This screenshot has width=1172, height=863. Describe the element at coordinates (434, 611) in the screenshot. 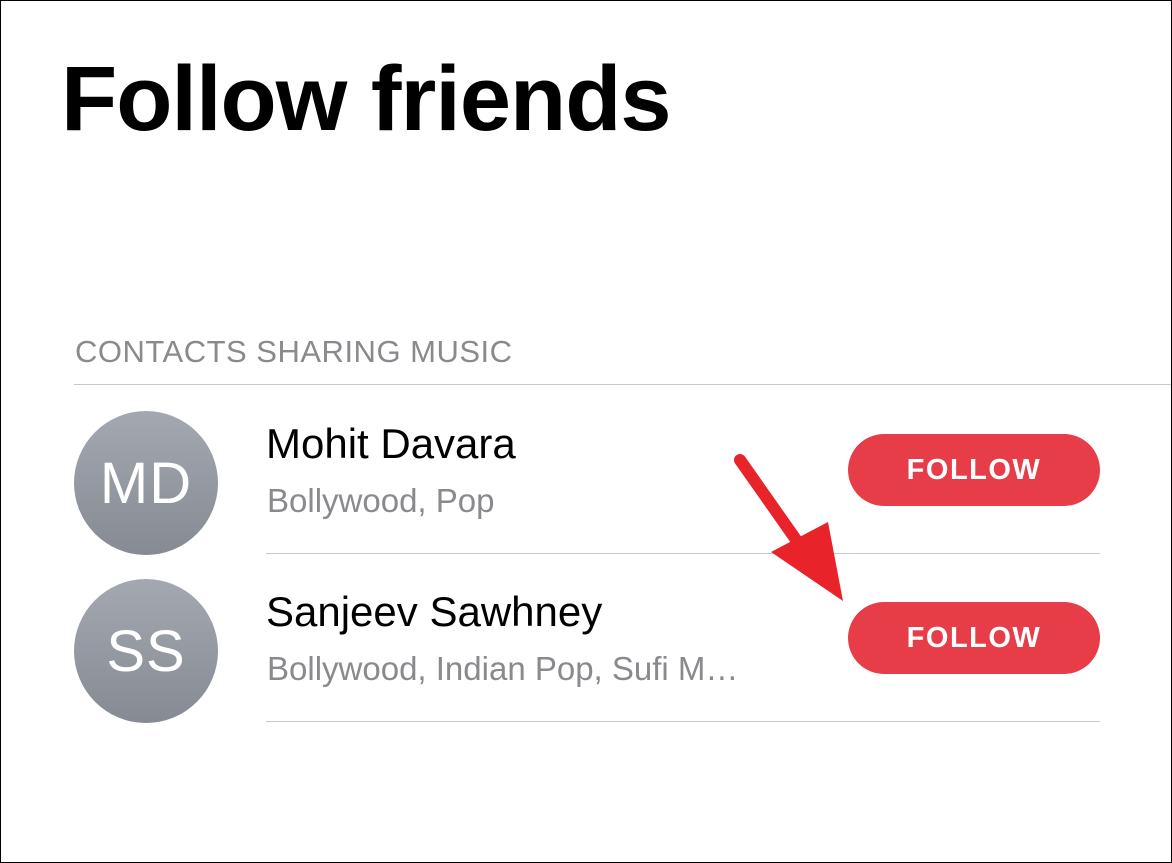

I see `contact-name: Sanjeev Sawhney` at that location.